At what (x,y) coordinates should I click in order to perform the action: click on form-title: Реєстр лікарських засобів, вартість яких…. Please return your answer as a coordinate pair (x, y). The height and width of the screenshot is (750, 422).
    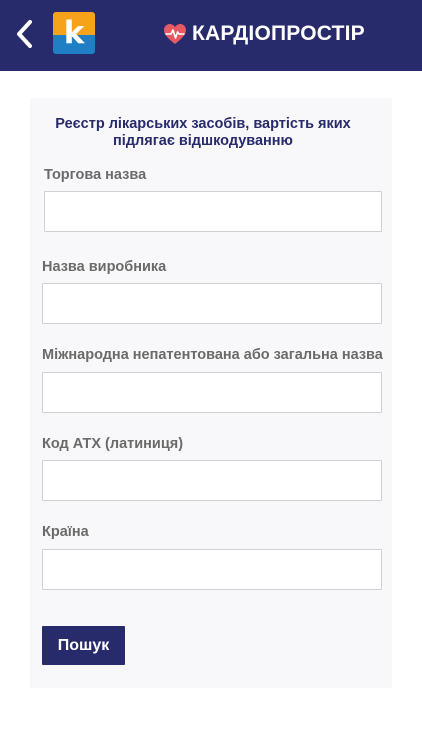
    Looking at the image, I should click on (203, 132).